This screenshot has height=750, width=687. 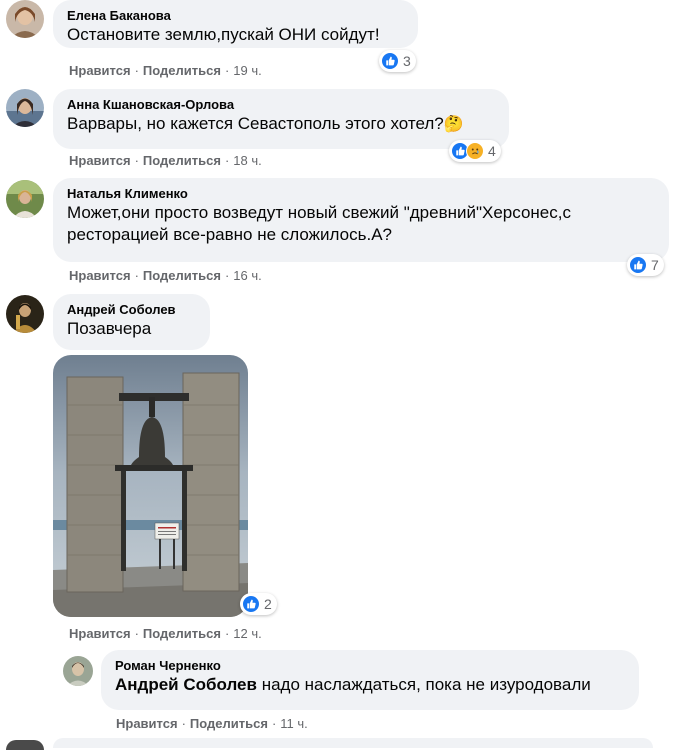 What do you see at coordinates (362, 193) in the screenshot?
I see `comment-author: Наталья Клименко` at bounding box center [362, 193].